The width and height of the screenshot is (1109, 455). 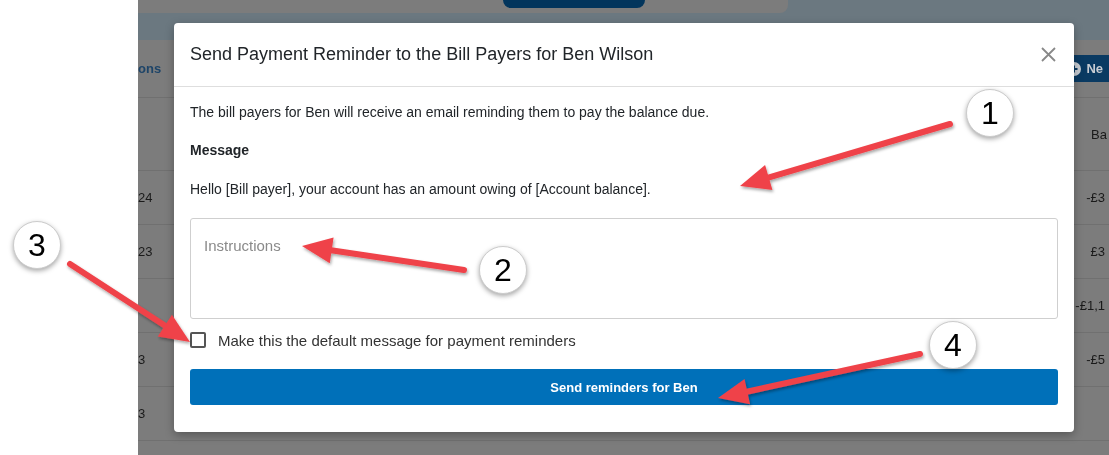 What do you see at coordinates (1098, 251) in the screenshot?
I see `table-cell-text: £3` at bounding box center [1098, 251].